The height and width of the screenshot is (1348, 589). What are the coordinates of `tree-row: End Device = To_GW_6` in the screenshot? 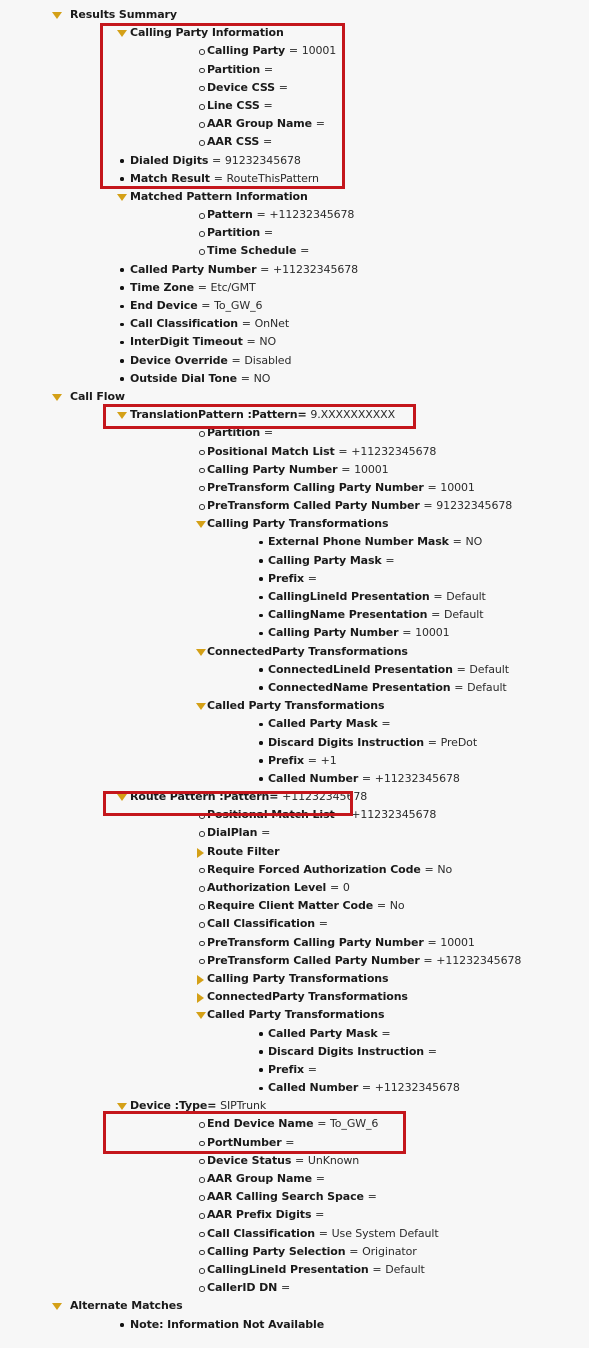 It's located at (294, 306).